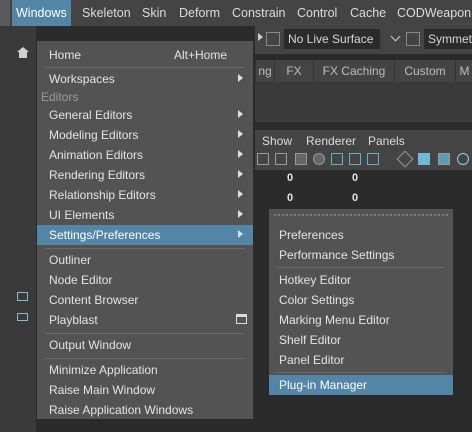 Image resolution: width=472 pixels, height=432 pixels. I want to click on submenu-item-color-settings: Color Settings, so click(361, 300).